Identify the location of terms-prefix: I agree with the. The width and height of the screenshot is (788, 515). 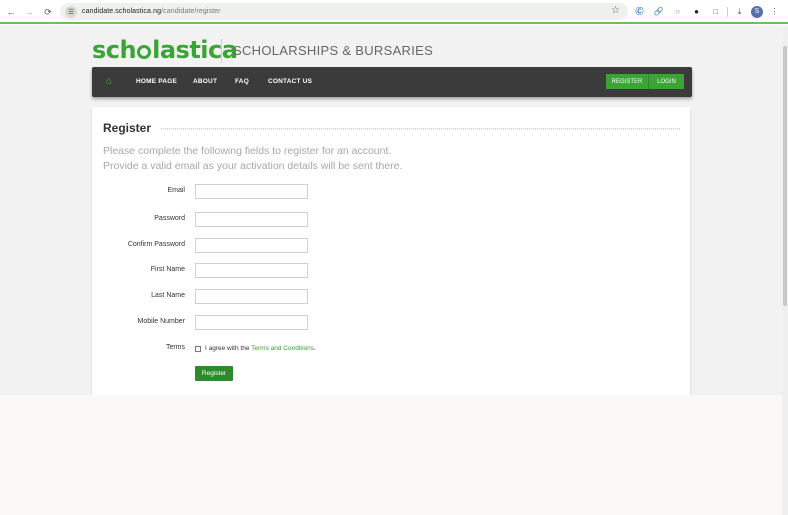
(228, 348).